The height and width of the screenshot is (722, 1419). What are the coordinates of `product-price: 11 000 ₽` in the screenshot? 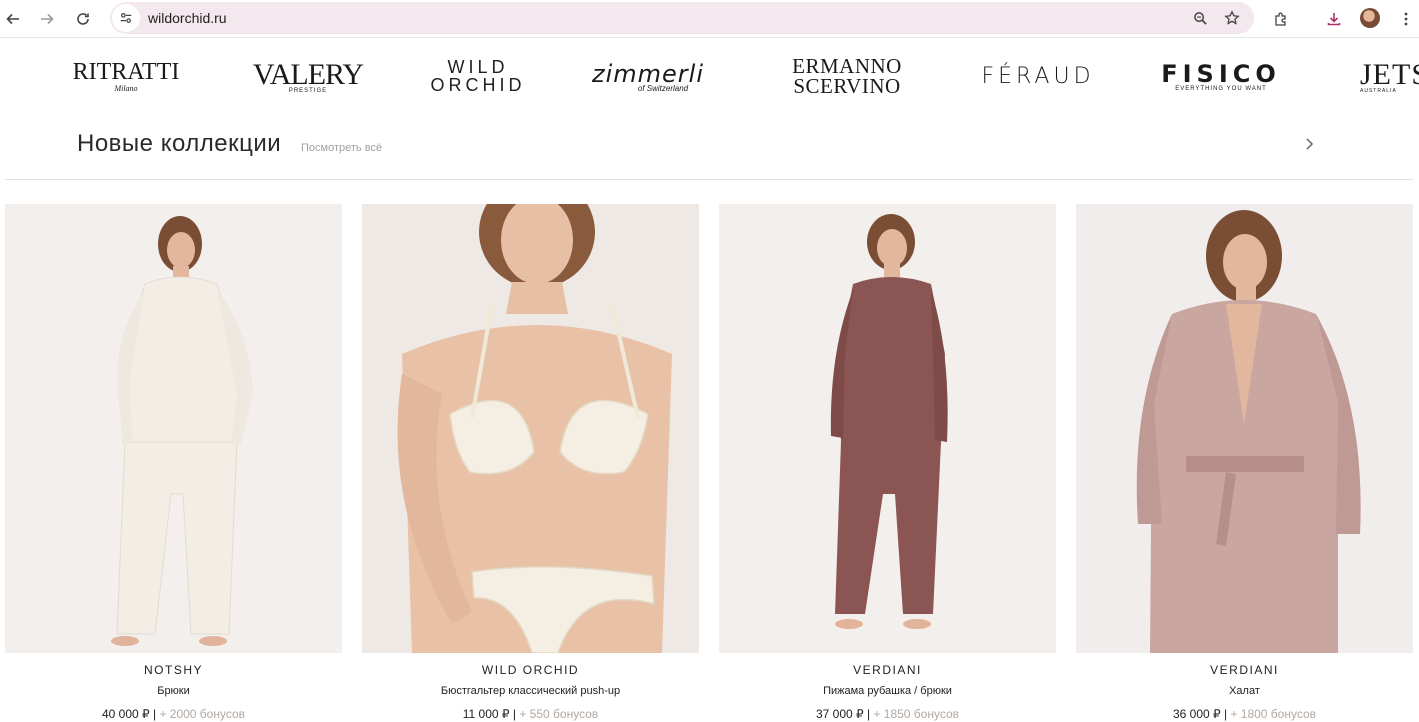 It's located at (486, 714).